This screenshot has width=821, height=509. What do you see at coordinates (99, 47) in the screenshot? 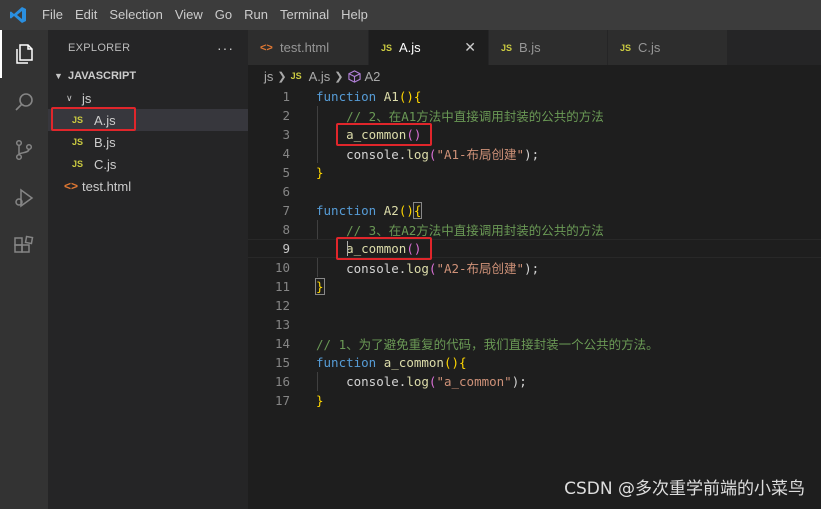
I see `explorer-title: EXPLORER` at bounding box center [99, 47].